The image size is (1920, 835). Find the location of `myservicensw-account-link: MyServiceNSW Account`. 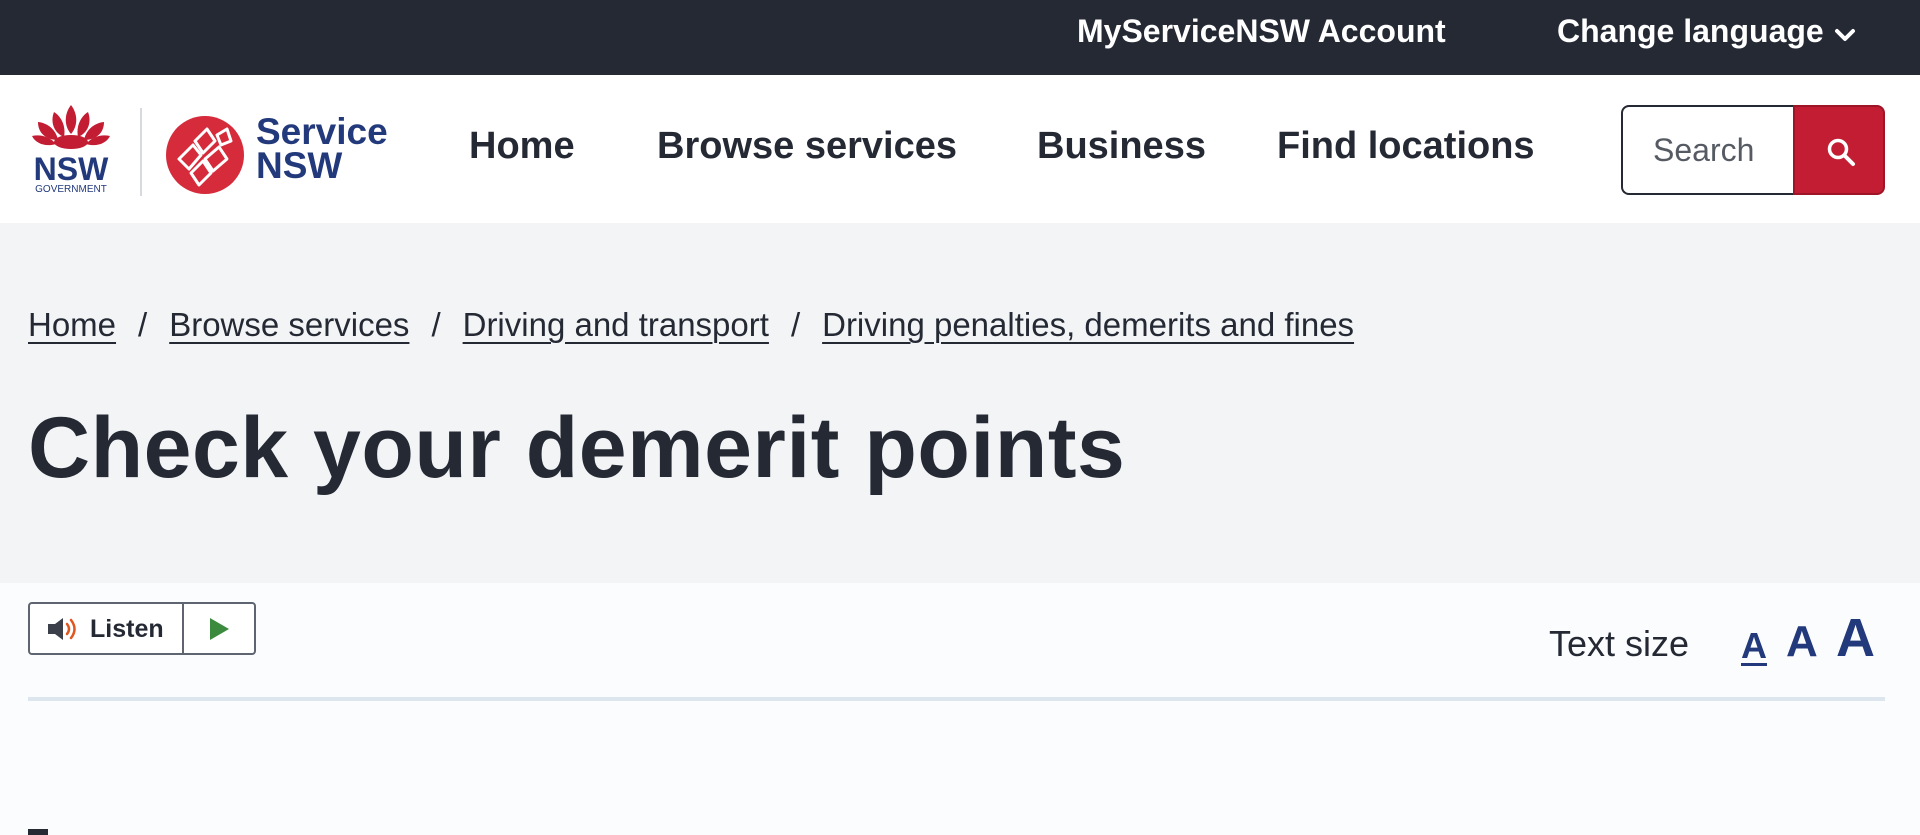

myservicensw-account-link: MyServiceNSW Account is located at coordinates (1261, 31).